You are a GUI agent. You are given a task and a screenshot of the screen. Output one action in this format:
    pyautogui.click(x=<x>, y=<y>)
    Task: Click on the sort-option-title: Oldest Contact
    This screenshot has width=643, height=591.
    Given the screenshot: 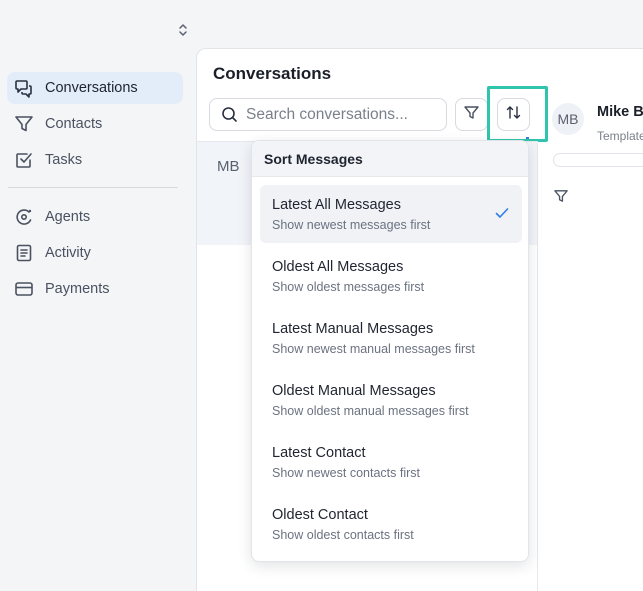 What is the action you would take?
    pyautogui.click(x=320, y=515)
    